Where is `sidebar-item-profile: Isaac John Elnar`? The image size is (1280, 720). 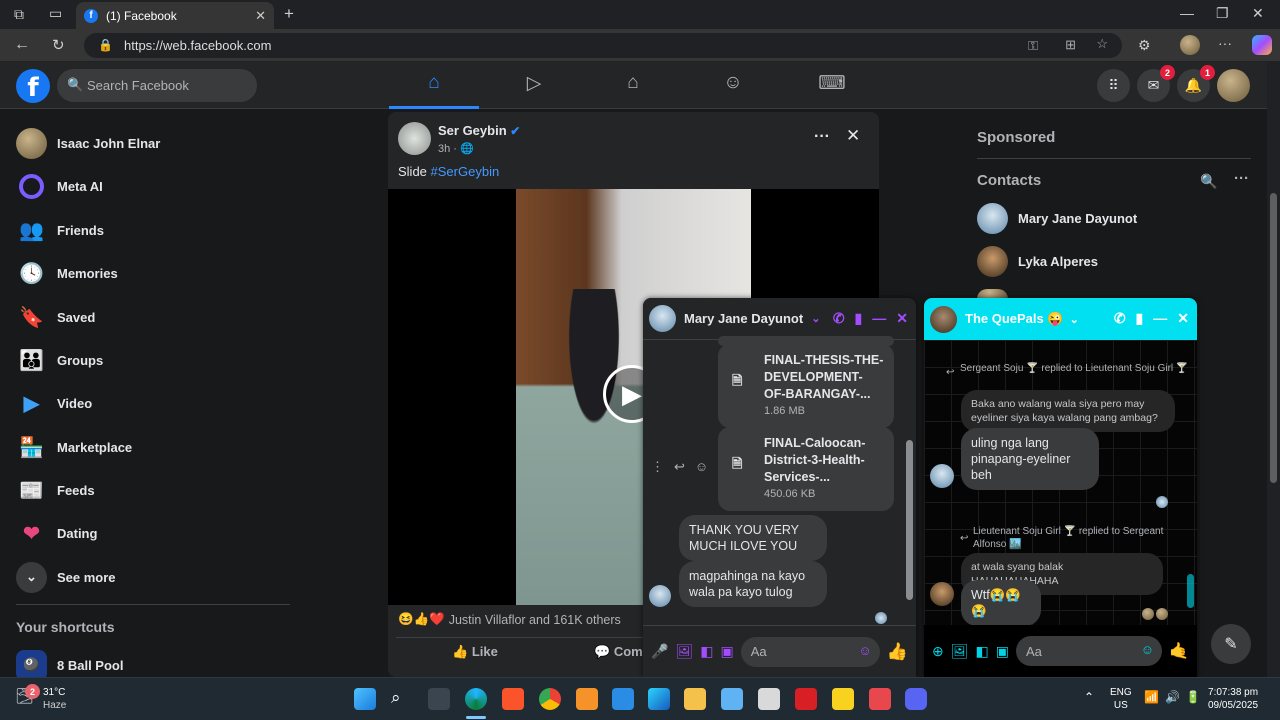
sidebar-item-profile: Isaac John Elnar is located at coordinates (88, 143).